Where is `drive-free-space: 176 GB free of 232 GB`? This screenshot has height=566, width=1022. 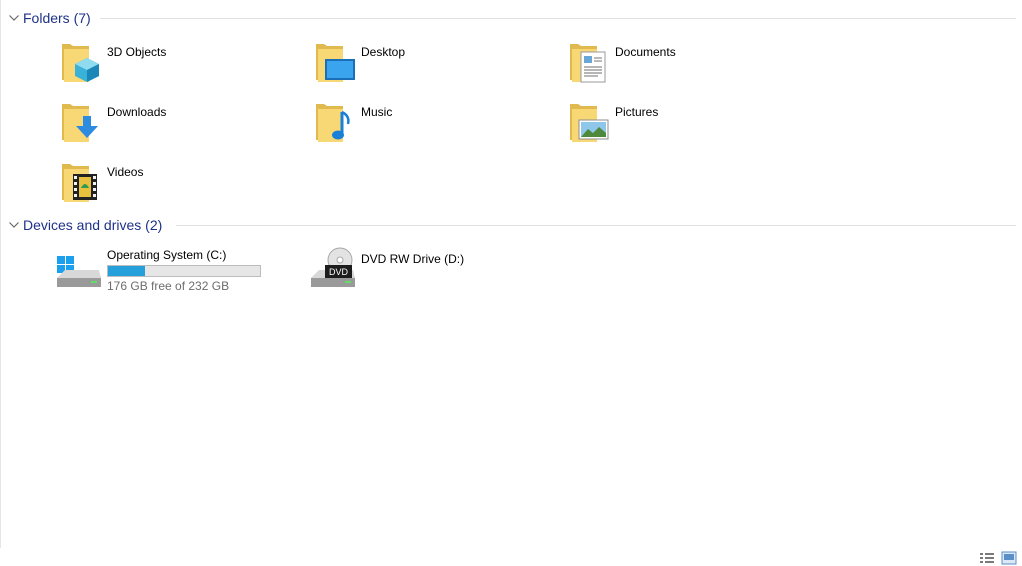
drive-free-space: 176 GB free of 232 GB is located at coordinates (168, 286).